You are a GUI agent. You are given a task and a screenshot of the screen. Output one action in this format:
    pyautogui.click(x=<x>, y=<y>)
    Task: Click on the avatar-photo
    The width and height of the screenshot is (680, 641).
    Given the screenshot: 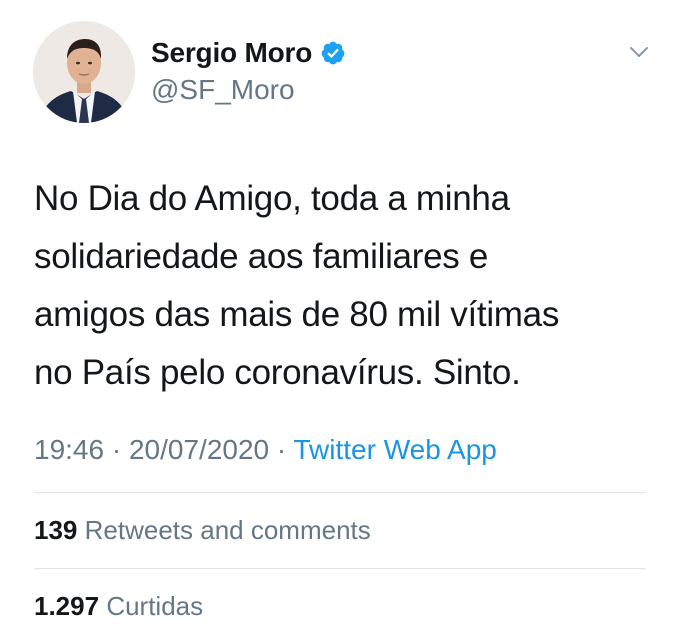 What is the action you would take?
    pyautogui.click(x=84, y=72)
    